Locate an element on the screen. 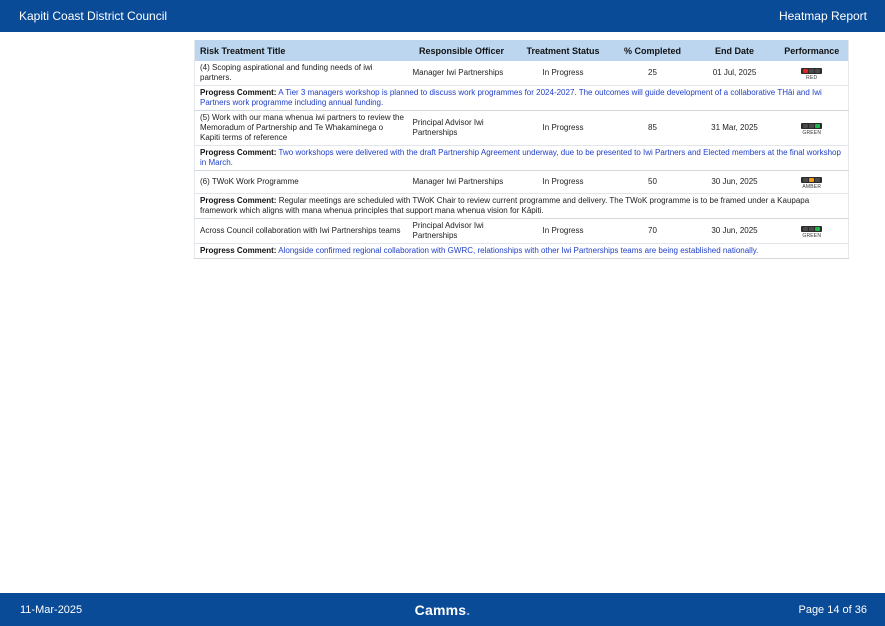 The image size is (885, 626). performance-label: AMBER is located at coordinates (812, 186).